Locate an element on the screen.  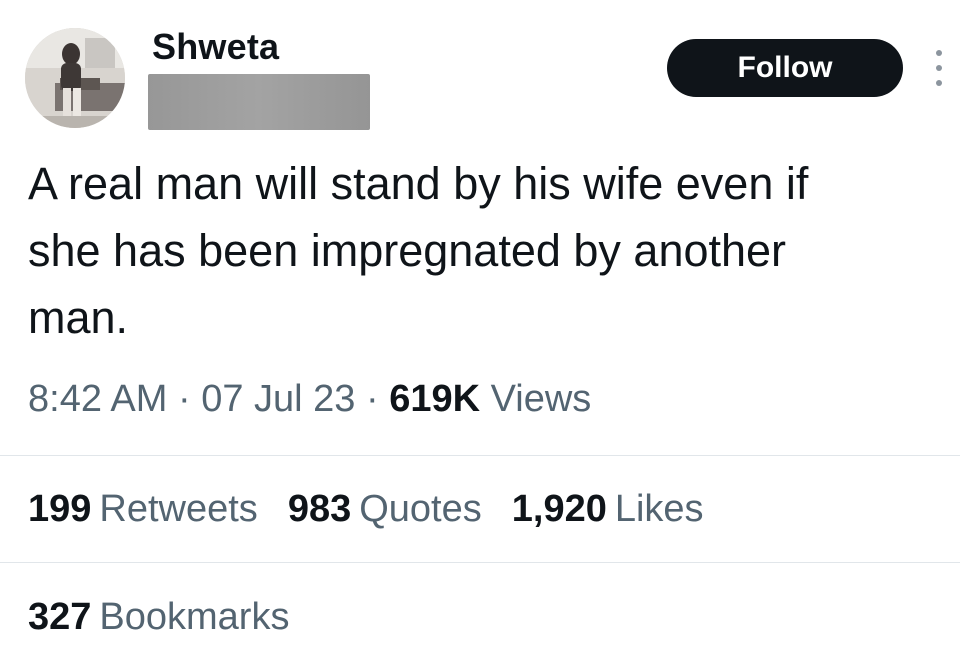
tweet-meta: 8:42 AM · 07 Jul 23 · 619K Views is located at coordinates (309, 399).